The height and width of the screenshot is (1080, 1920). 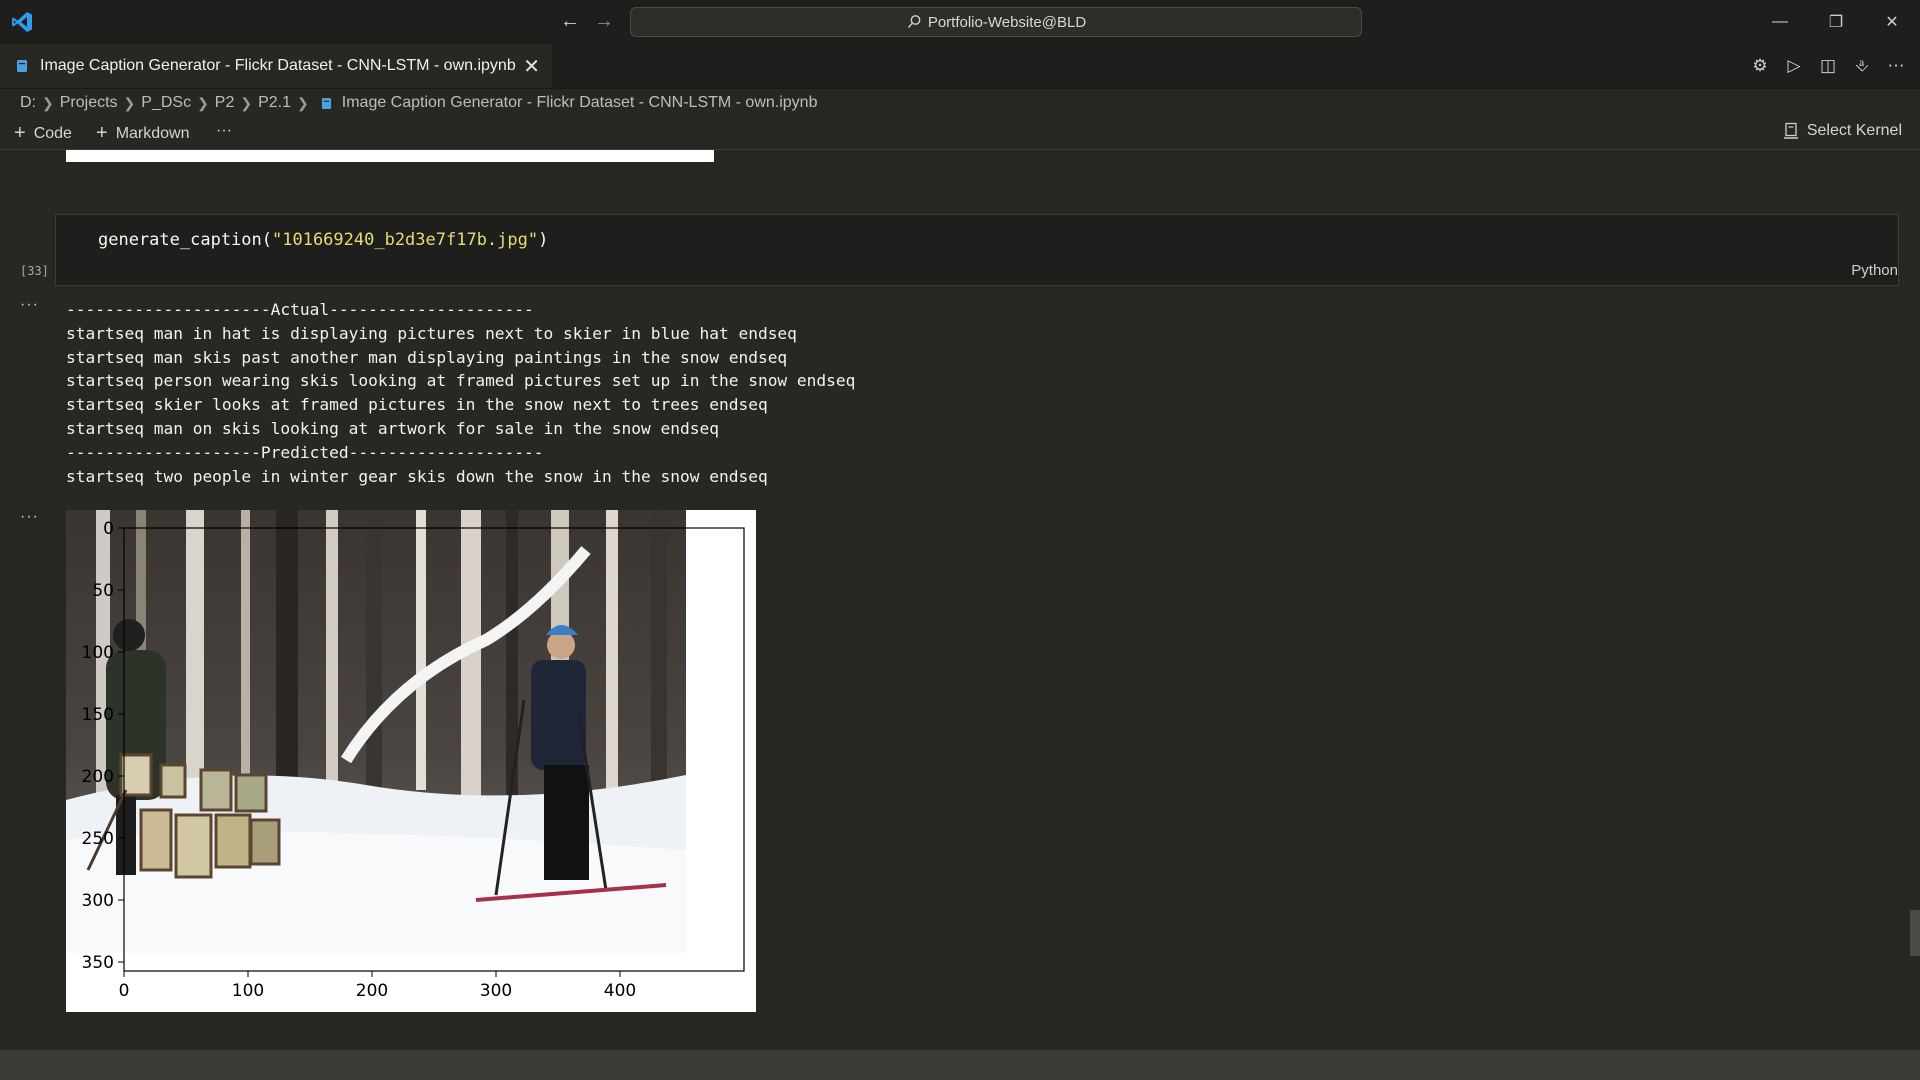 I want to click on select-kernel-button: Select Kernel, so click(x=1842, y=131).